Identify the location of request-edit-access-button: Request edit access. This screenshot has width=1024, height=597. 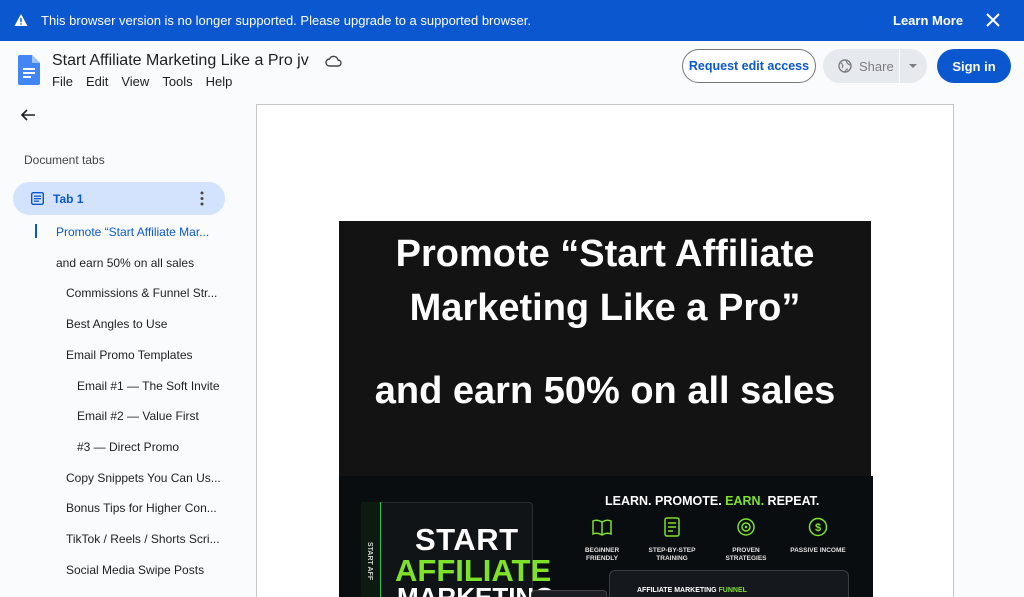
(749, 66).